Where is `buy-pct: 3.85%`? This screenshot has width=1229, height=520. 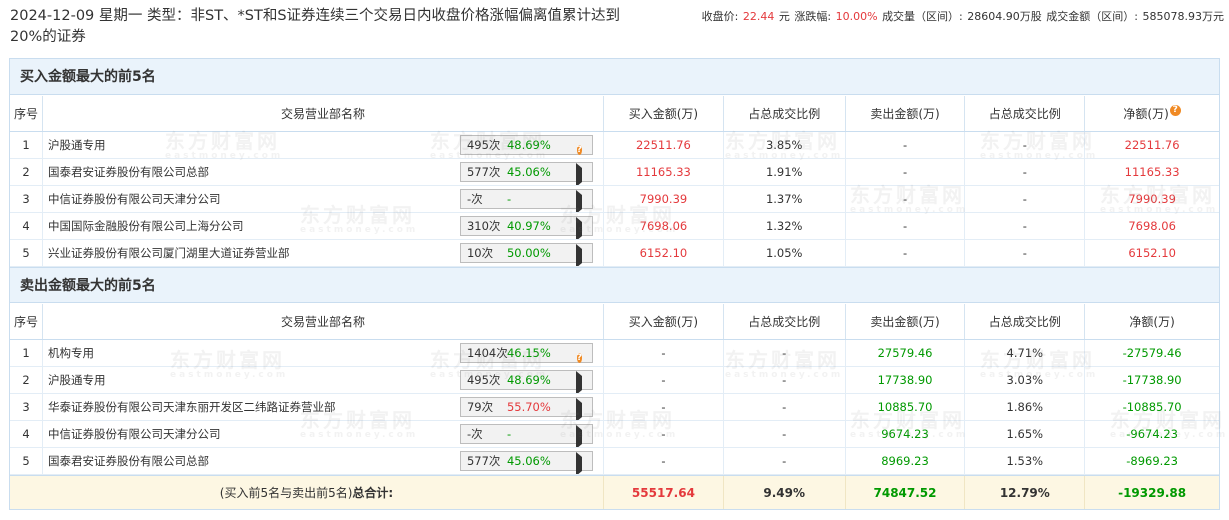 buy-pct: 3.85% is located at coordinates (785, 145).